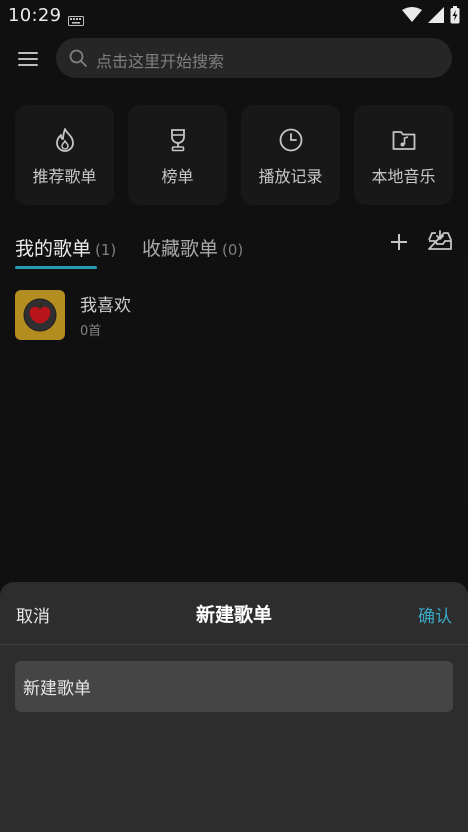 The height and width of the screenshot is (832, 468). Describe the element at coordinates (233, 615) in the screenshot. I see `dialog-title: 新建歌单` at that location.